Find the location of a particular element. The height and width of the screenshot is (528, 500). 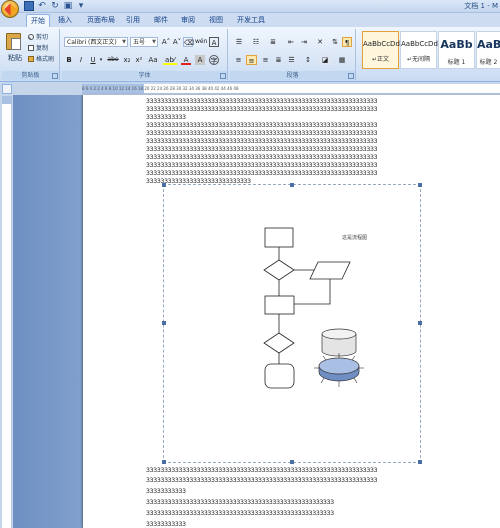

tab-view: 视图 is located at coordinates (216, 20).